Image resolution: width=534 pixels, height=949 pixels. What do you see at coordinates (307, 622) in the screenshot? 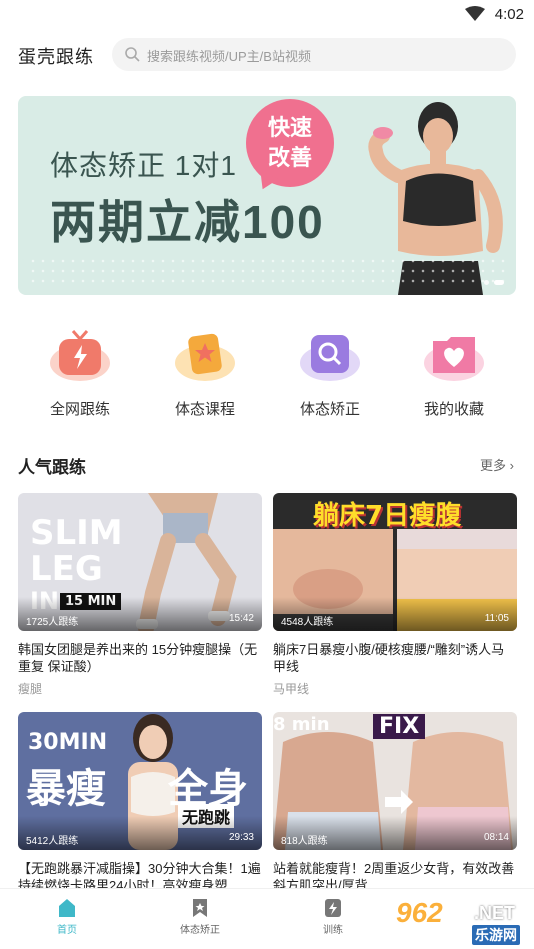
I see `view-count: 4548人跟练` at bounding box center [307, 622].